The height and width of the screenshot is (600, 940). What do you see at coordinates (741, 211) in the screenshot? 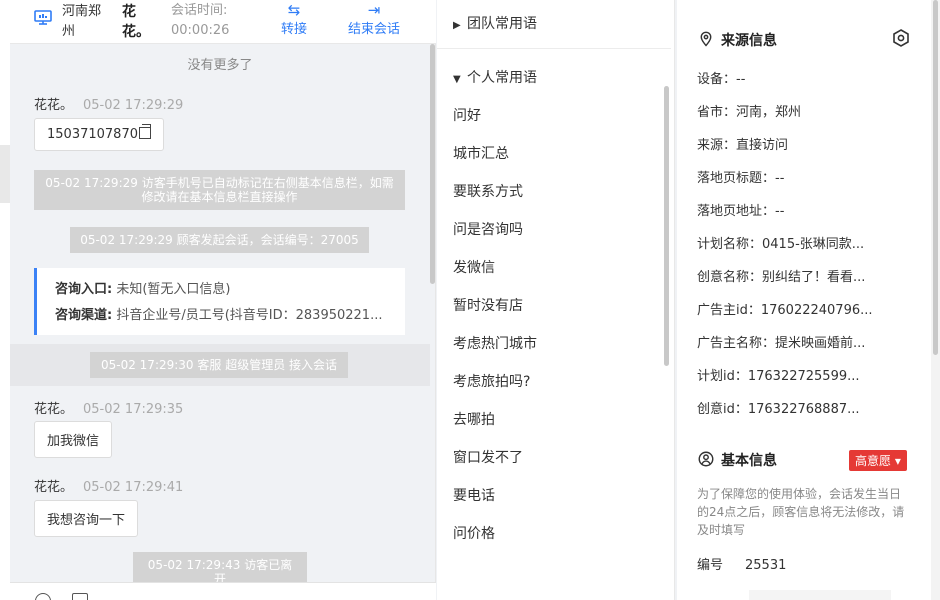
I see `field-landing-url: 落地页地址：--` at bounding box center [741, 211].